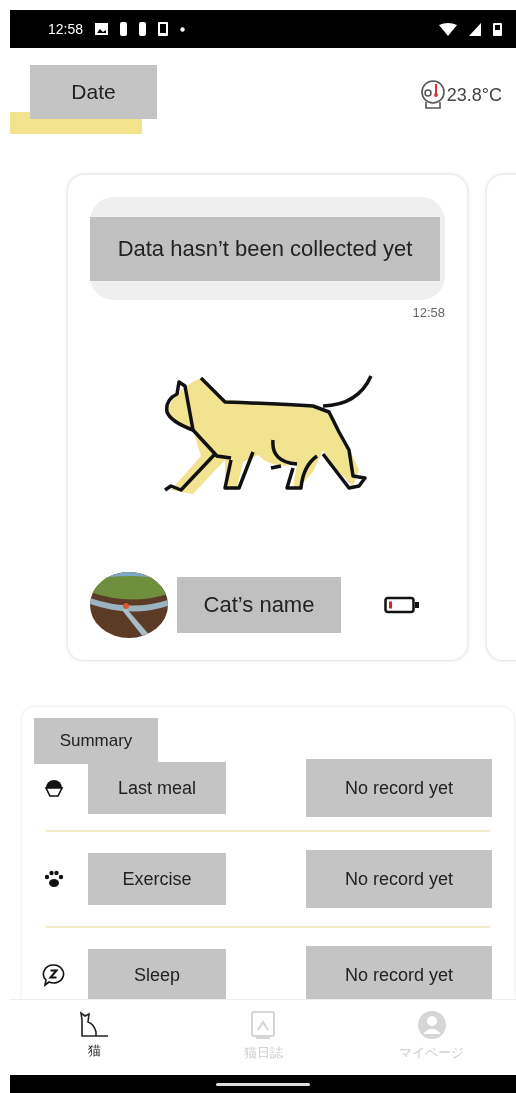 The image size is (516, 1093). What do you see at coordinates (94, 1024) in the screenshot?
I see `cat-sitting-icon` at bounding box center [94, 1024].